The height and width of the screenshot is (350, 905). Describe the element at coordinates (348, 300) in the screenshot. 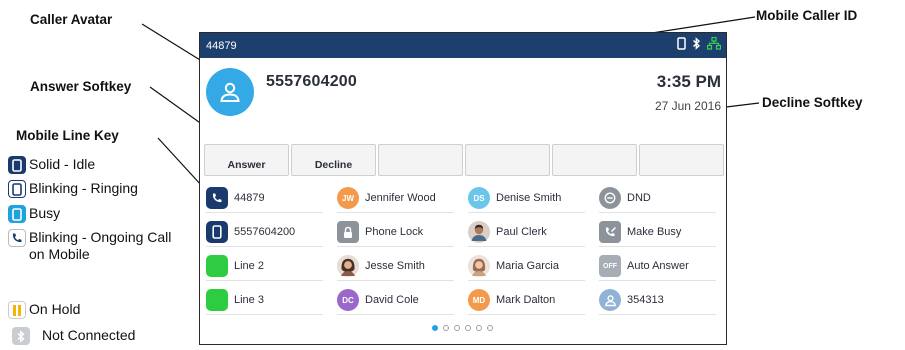

I see `contact-initials-icon: DC` at that location.